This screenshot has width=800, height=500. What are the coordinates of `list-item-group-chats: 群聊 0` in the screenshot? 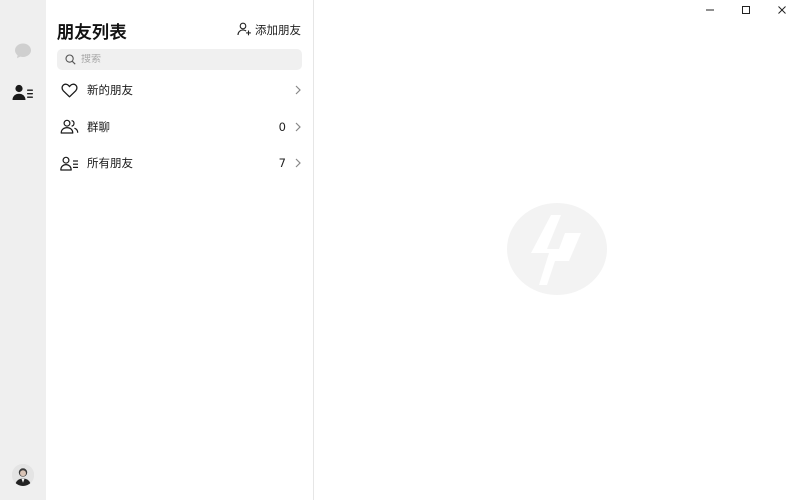 It's located at (179, 127).